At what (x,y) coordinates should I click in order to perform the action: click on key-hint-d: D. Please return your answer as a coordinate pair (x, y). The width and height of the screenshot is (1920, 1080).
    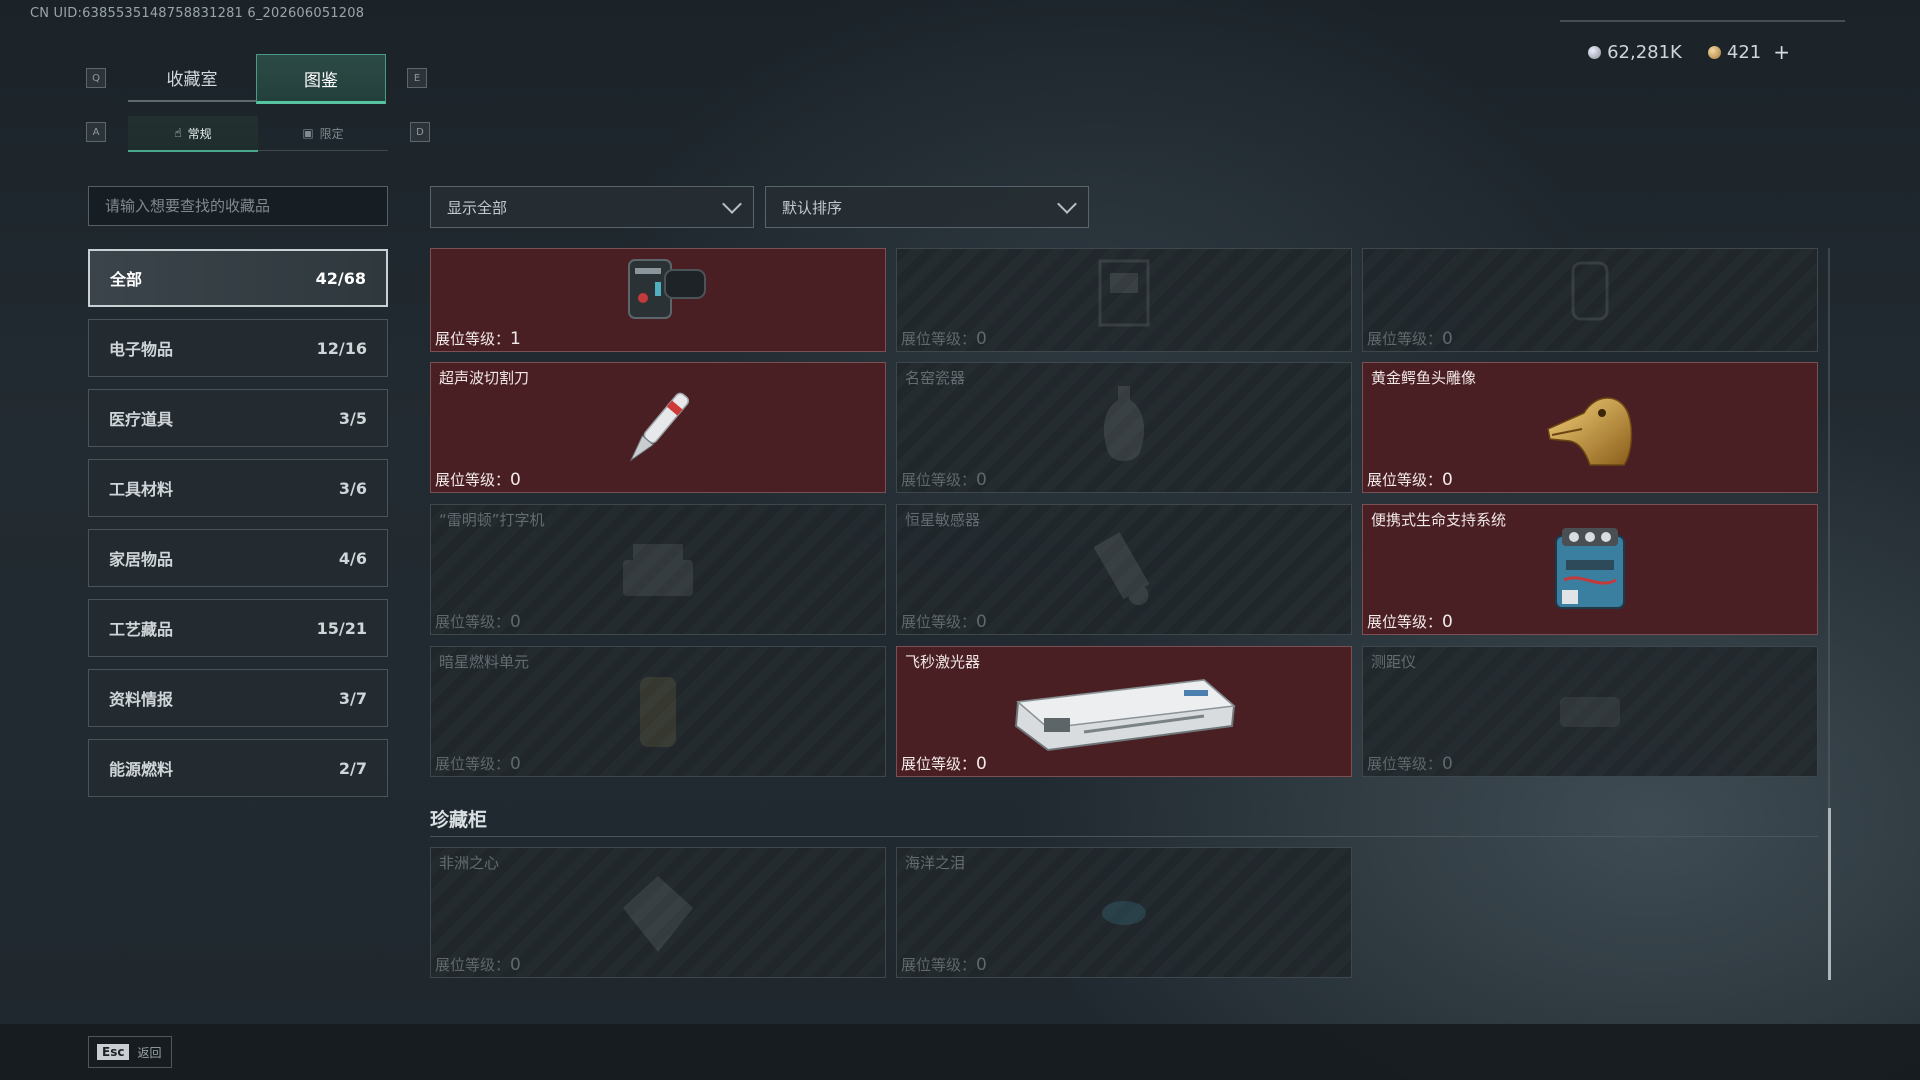
    Looking at the image, I should click on (420, 132).